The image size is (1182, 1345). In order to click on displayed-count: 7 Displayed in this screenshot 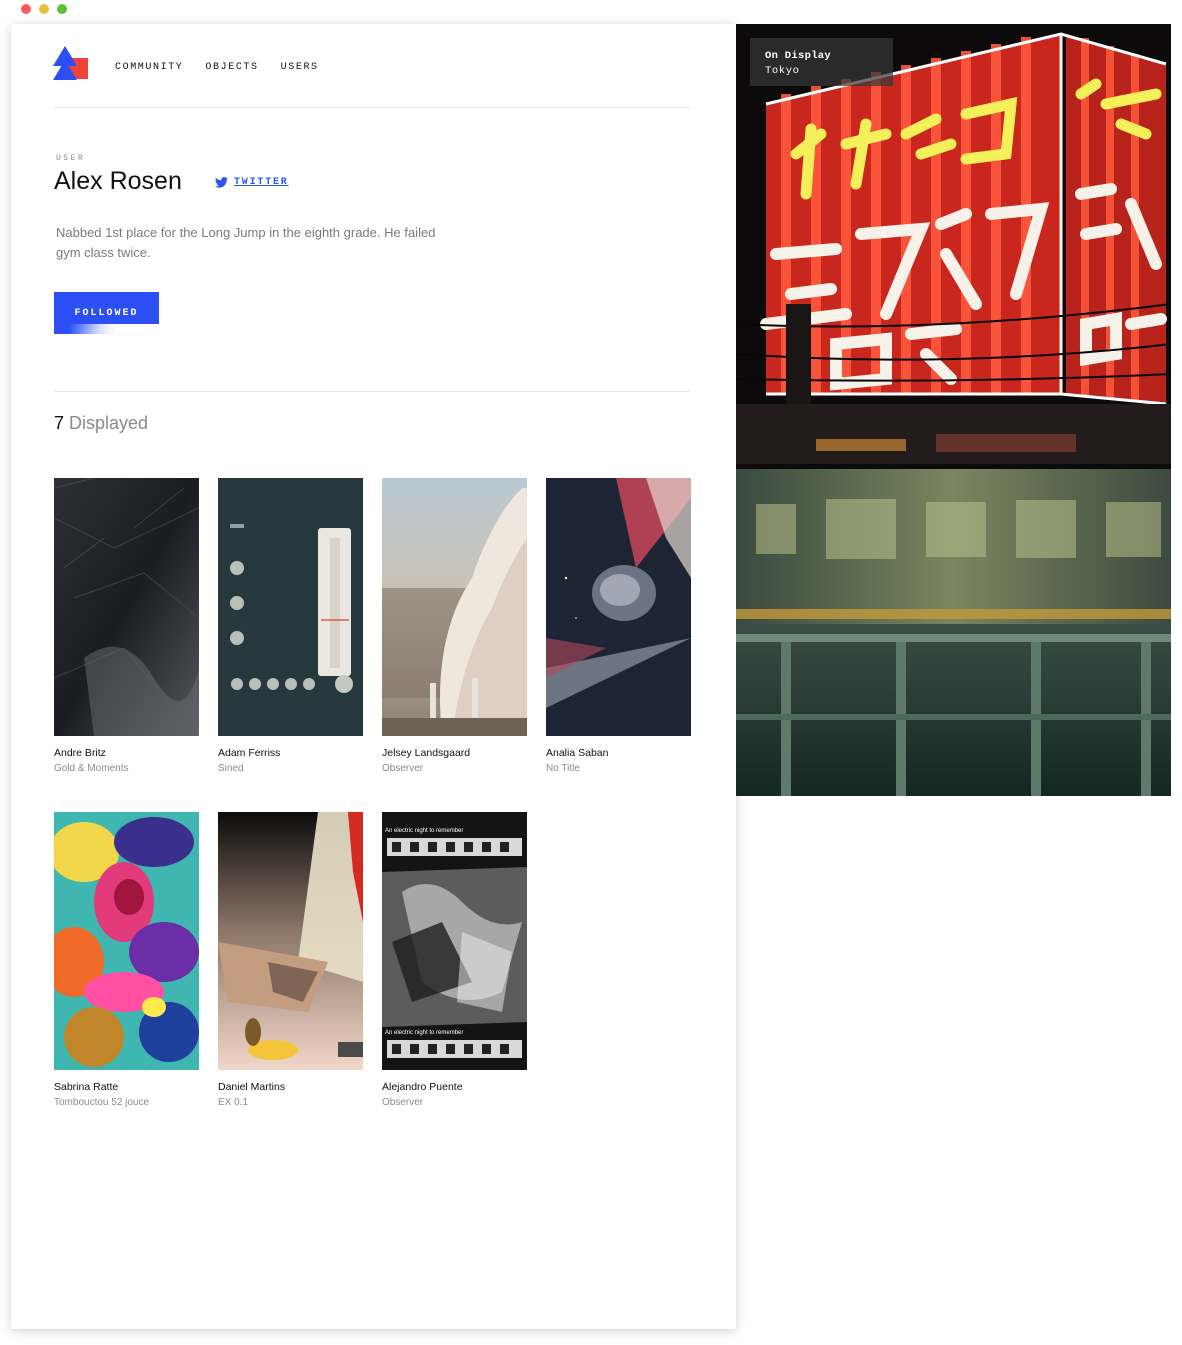, I will do `click(101, 423)`.